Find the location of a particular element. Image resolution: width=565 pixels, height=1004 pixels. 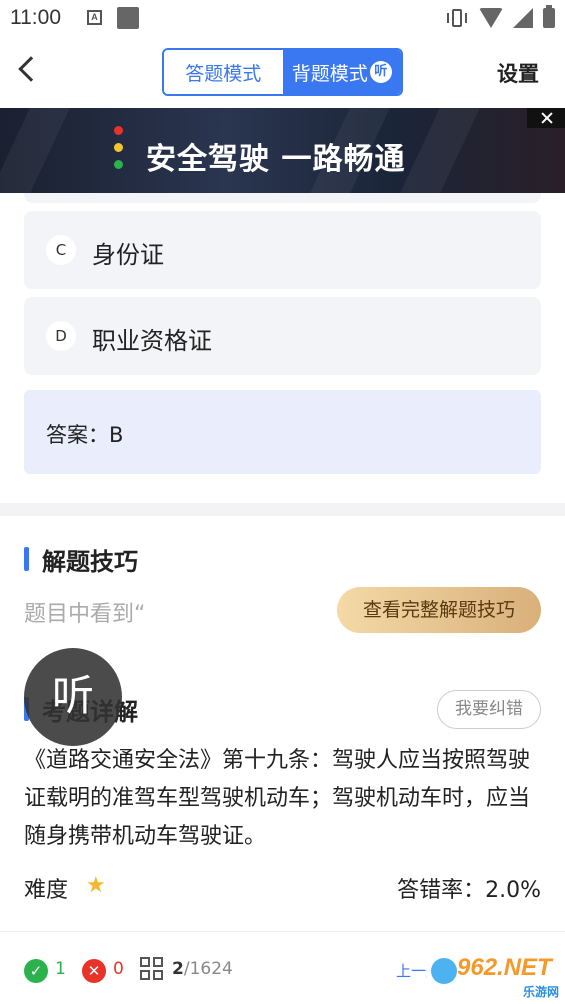

vibrate-icon is located at coordinates (457, 18).